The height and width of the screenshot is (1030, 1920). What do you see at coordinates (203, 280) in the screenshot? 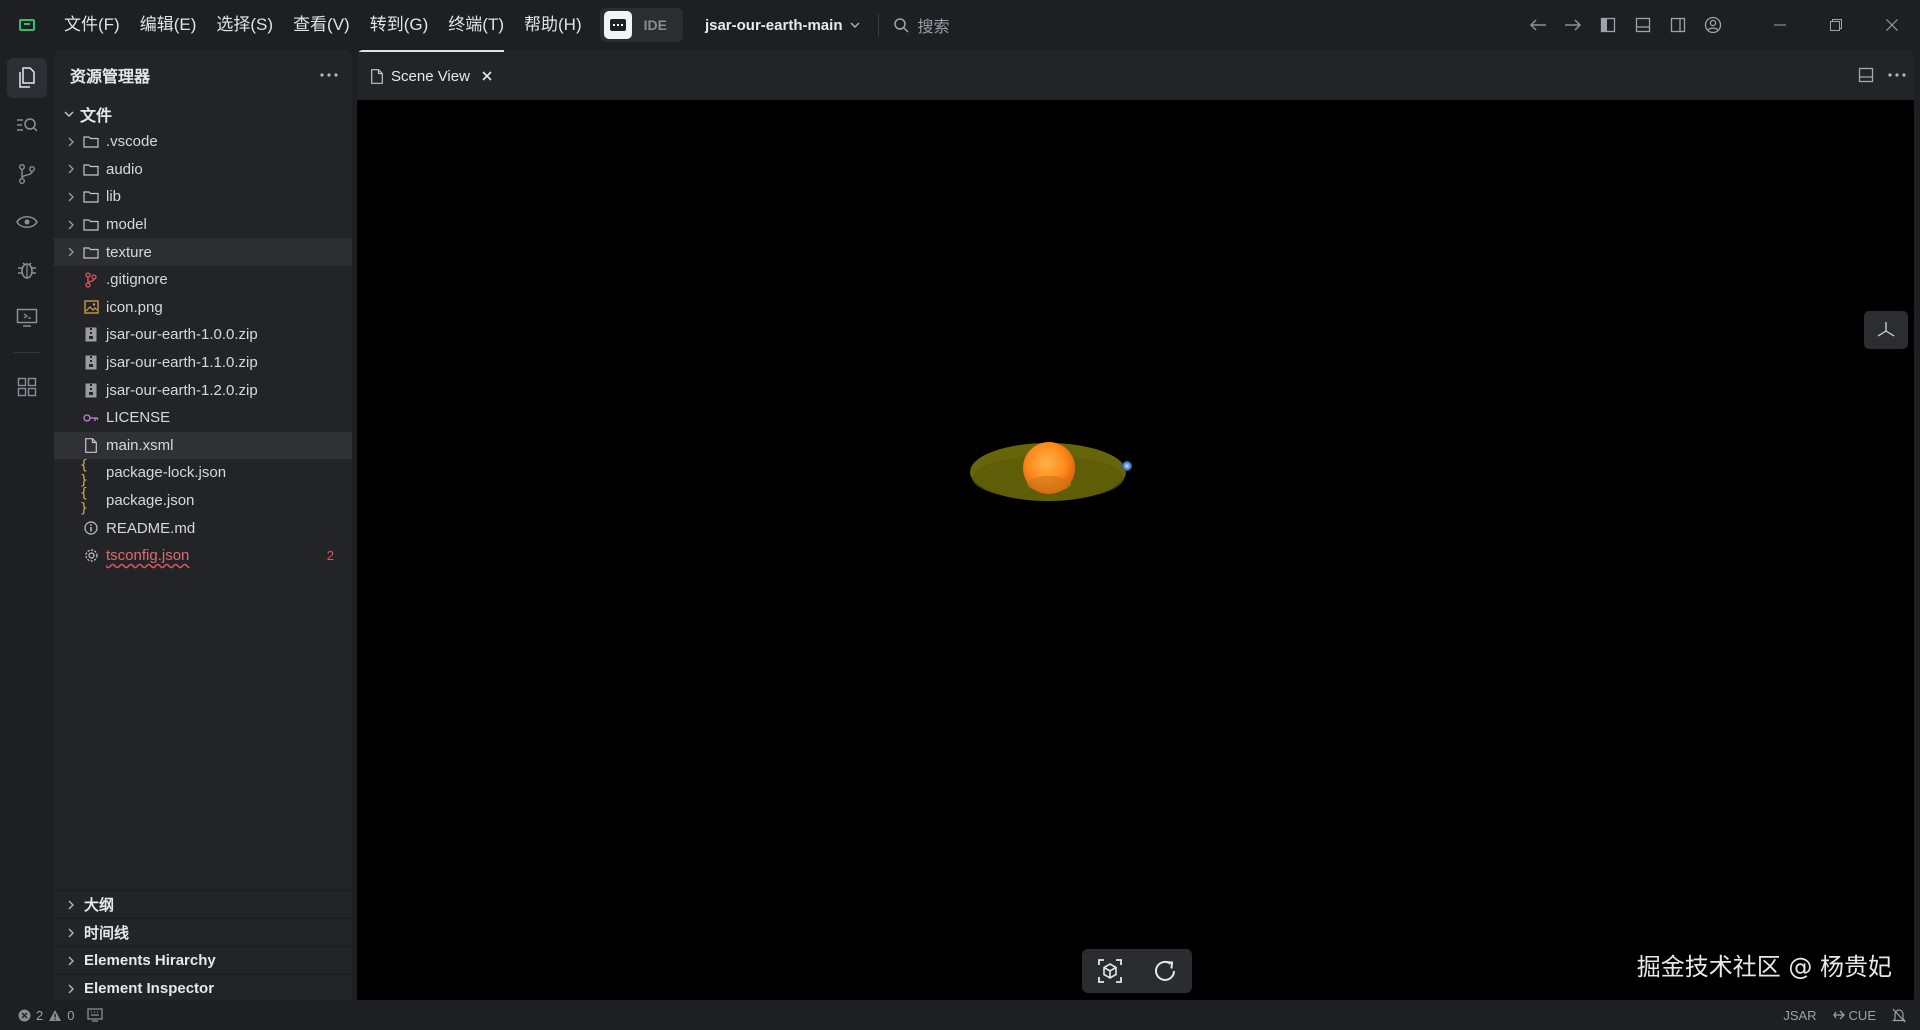
I see `tree-item-gitignore: .gitignore` at bounding box center [203, 280].